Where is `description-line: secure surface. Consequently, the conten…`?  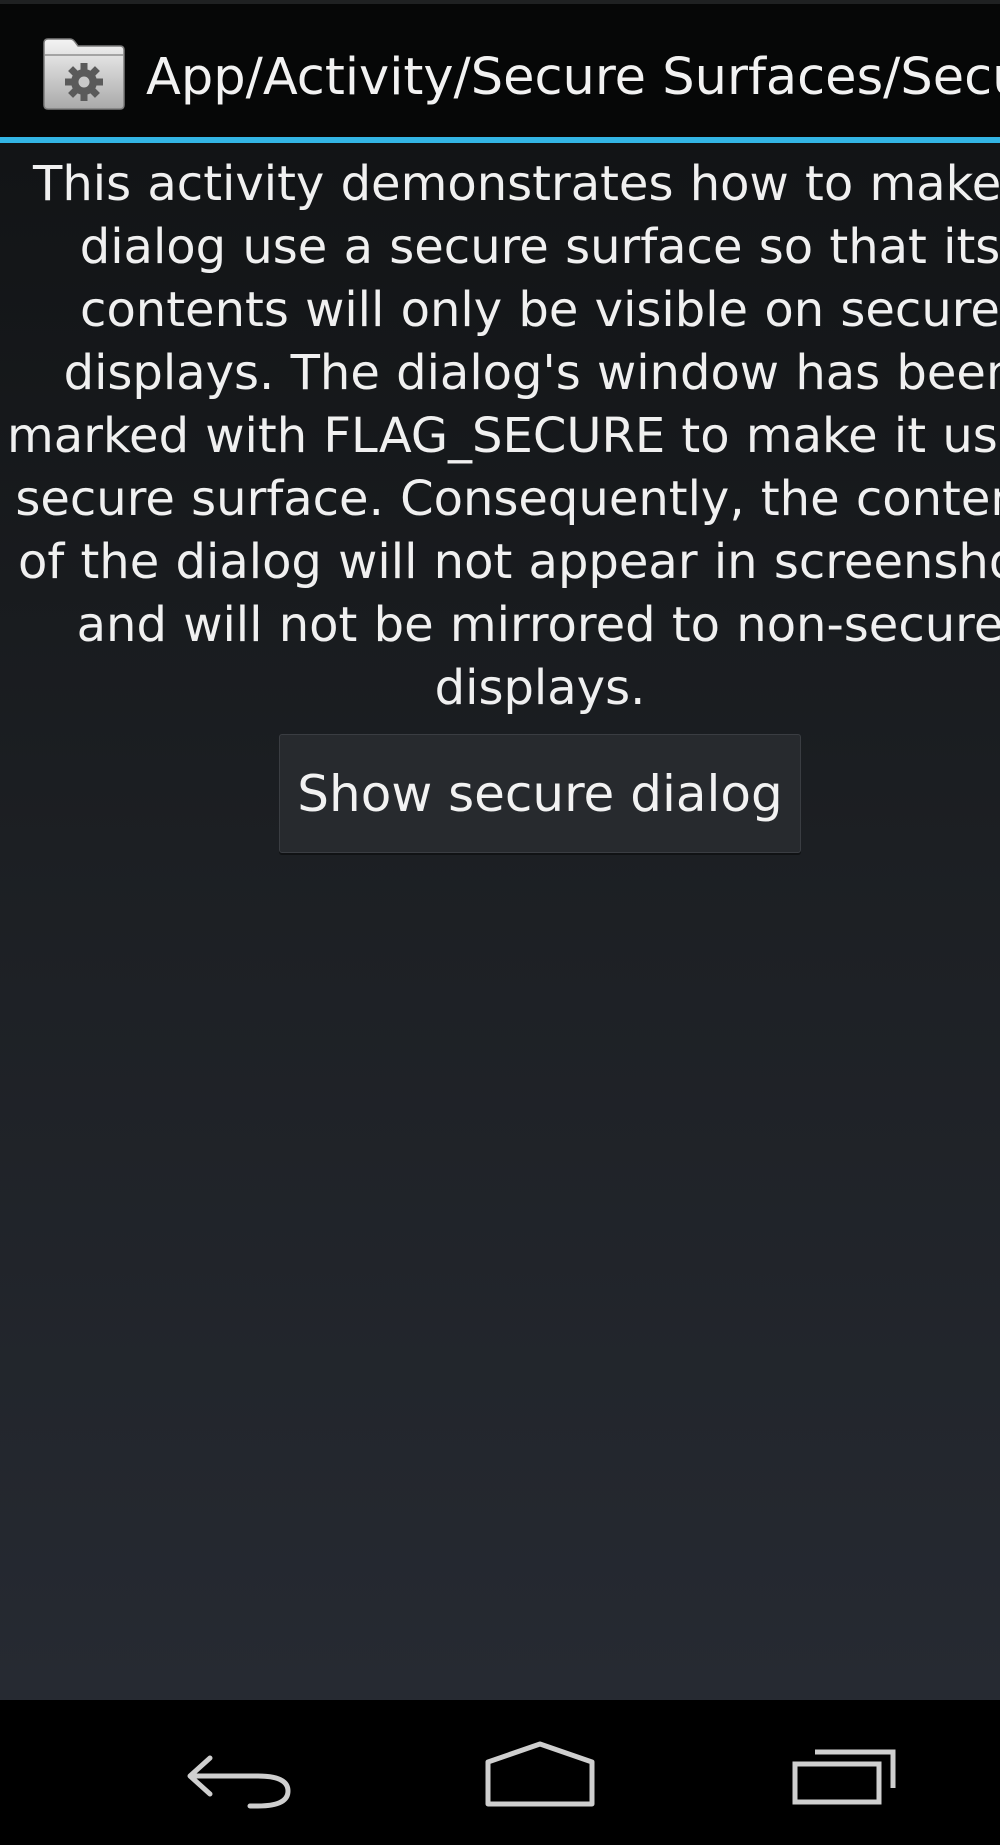
description-line: secure surface. Consequently, the conten… is located at coordinates (507, 499).